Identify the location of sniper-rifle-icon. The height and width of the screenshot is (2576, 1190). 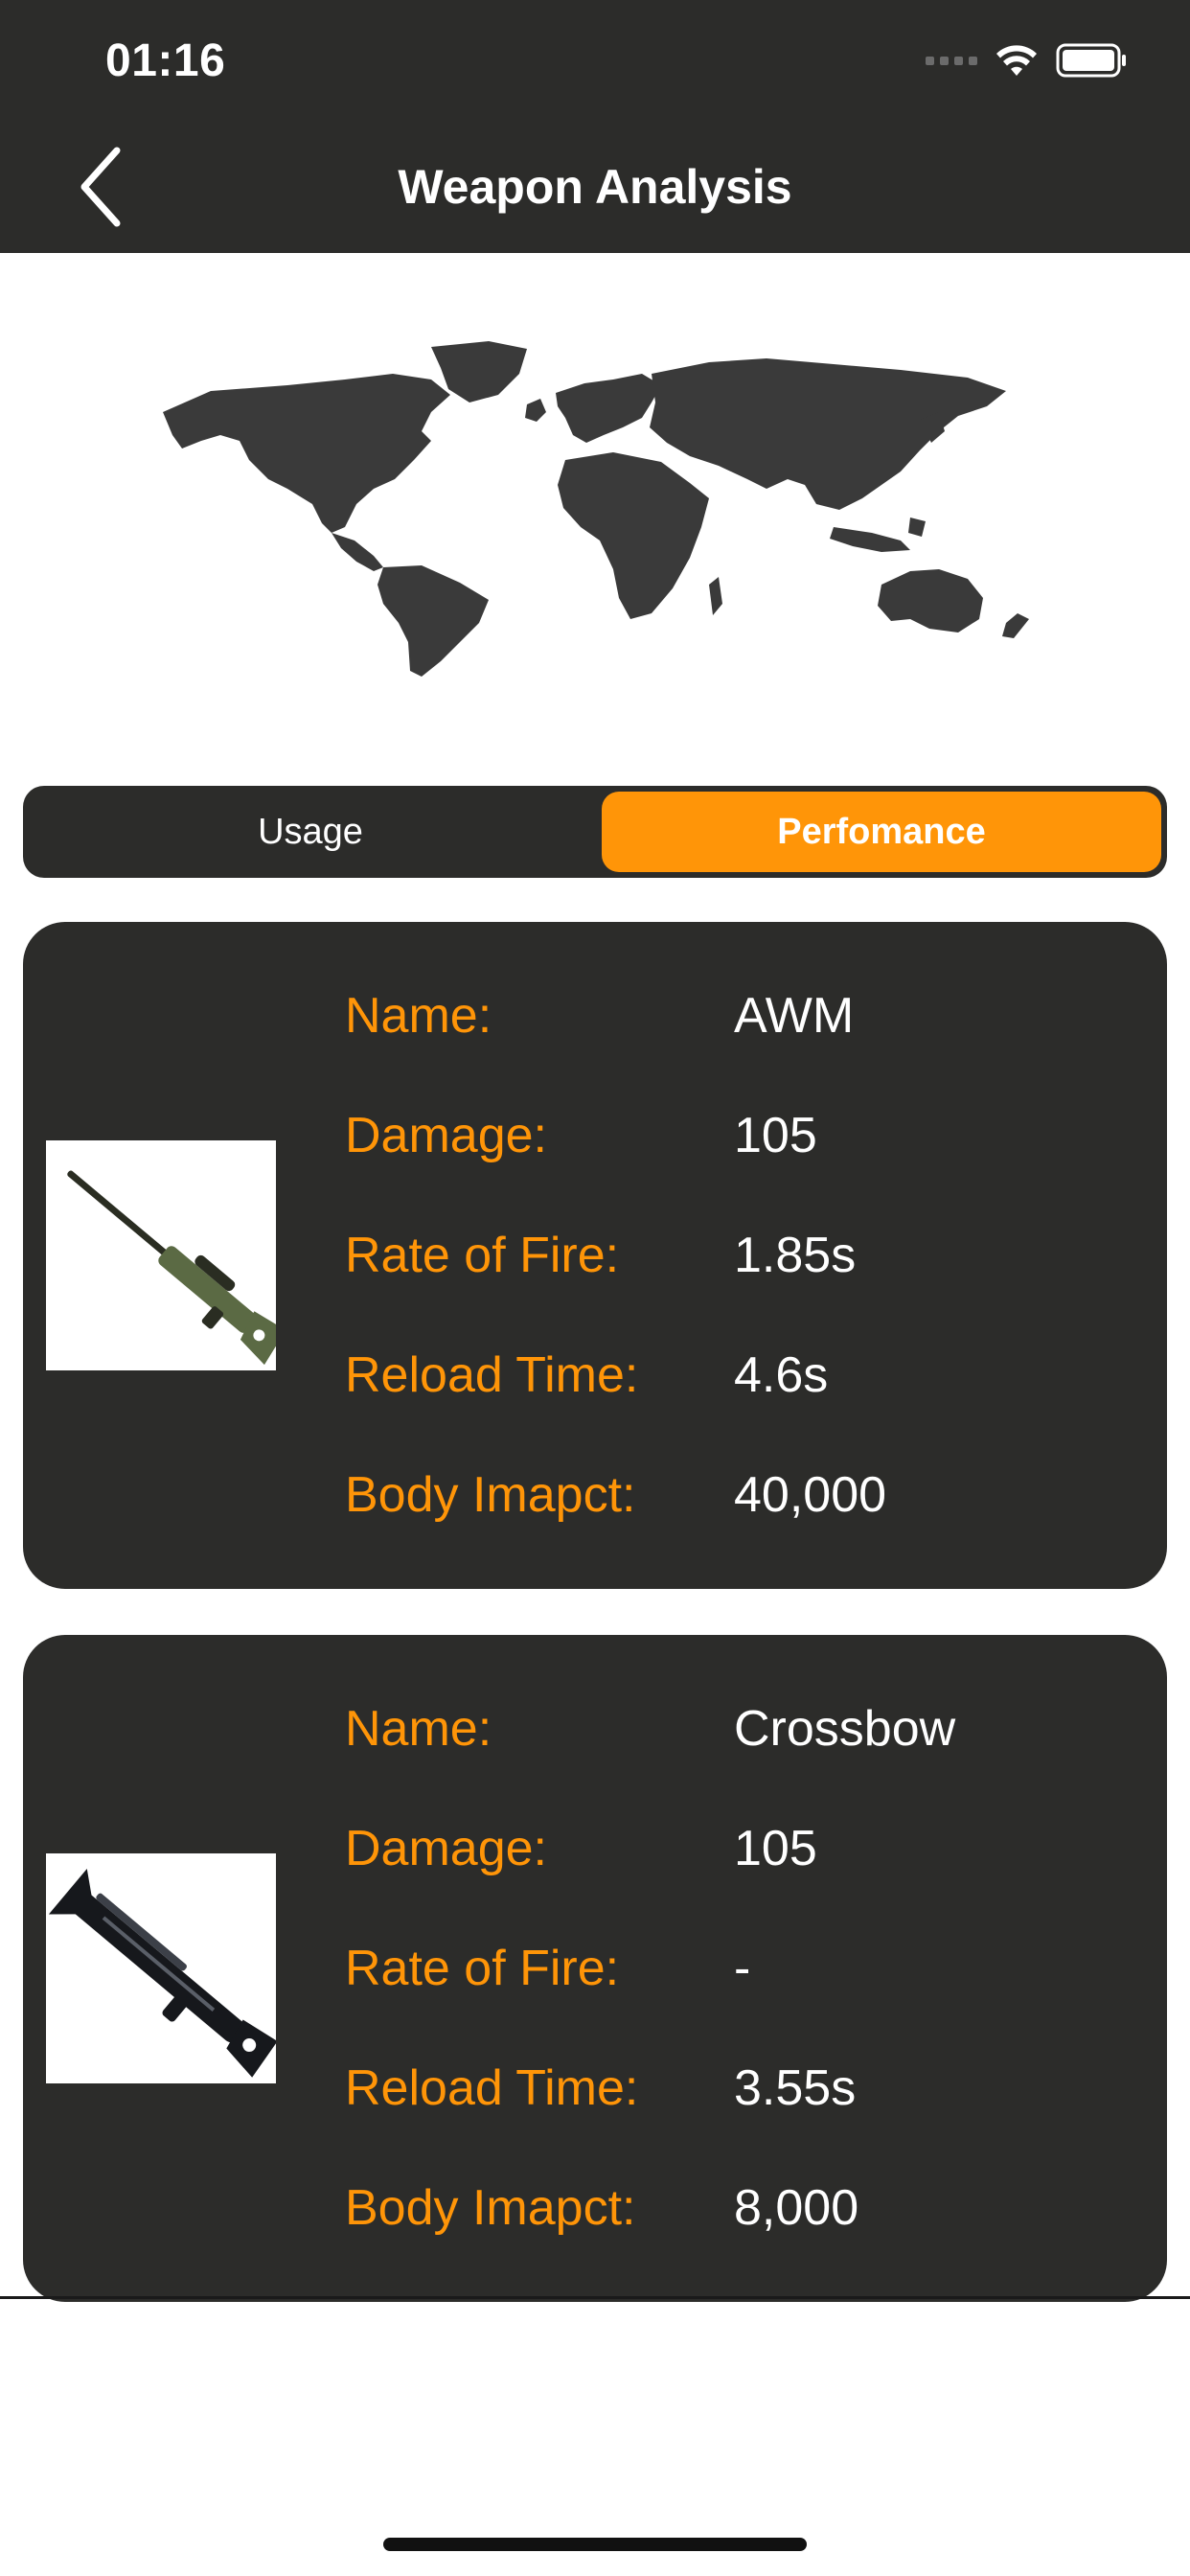
(166, 1255).